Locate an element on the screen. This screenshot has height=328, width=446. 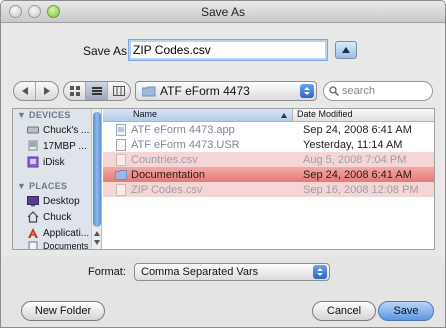
document-icon is located at coordinates (121, 144).